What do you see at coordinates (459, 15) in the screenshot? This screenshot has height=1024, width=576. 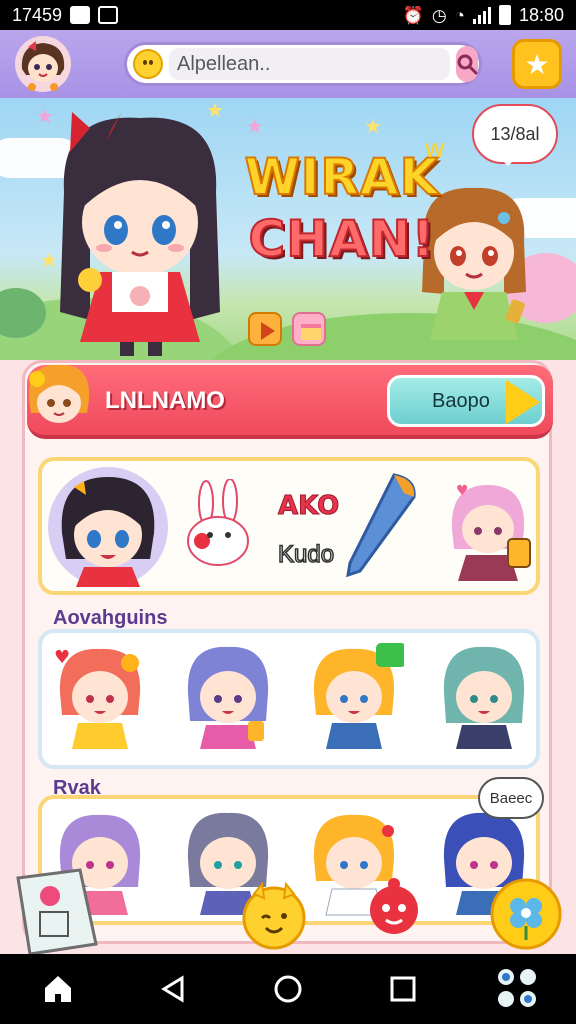 I see `wifi-icon: ◔` at bounding box center [459, 15].